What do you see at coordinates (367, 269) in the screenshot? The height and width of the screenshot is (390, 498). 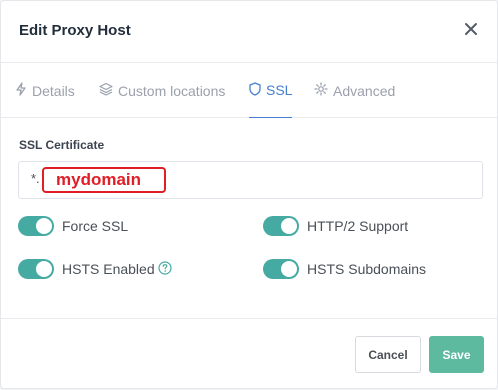 I see `hsts-subdomains-label: HSTS Subdomains` at bounding box center [367, 269].